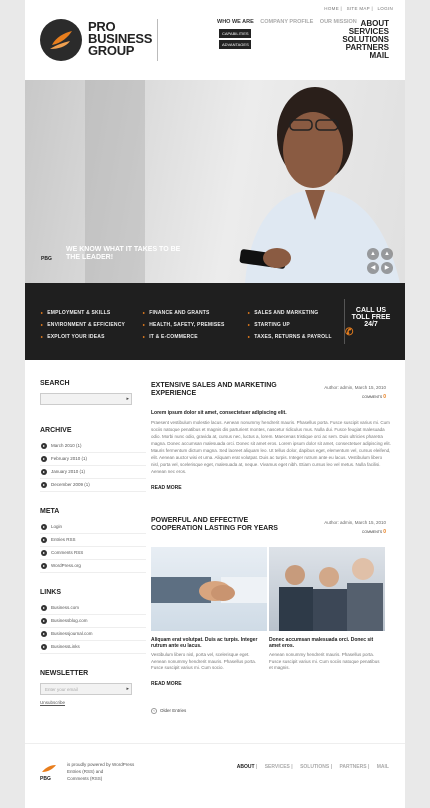 This screenshot has height=808, width=430. What do you see at coordinates (127, 689) in the screenshot?
I see `newsletter-submit-icon: ▸` at bounding box center [127, 689].